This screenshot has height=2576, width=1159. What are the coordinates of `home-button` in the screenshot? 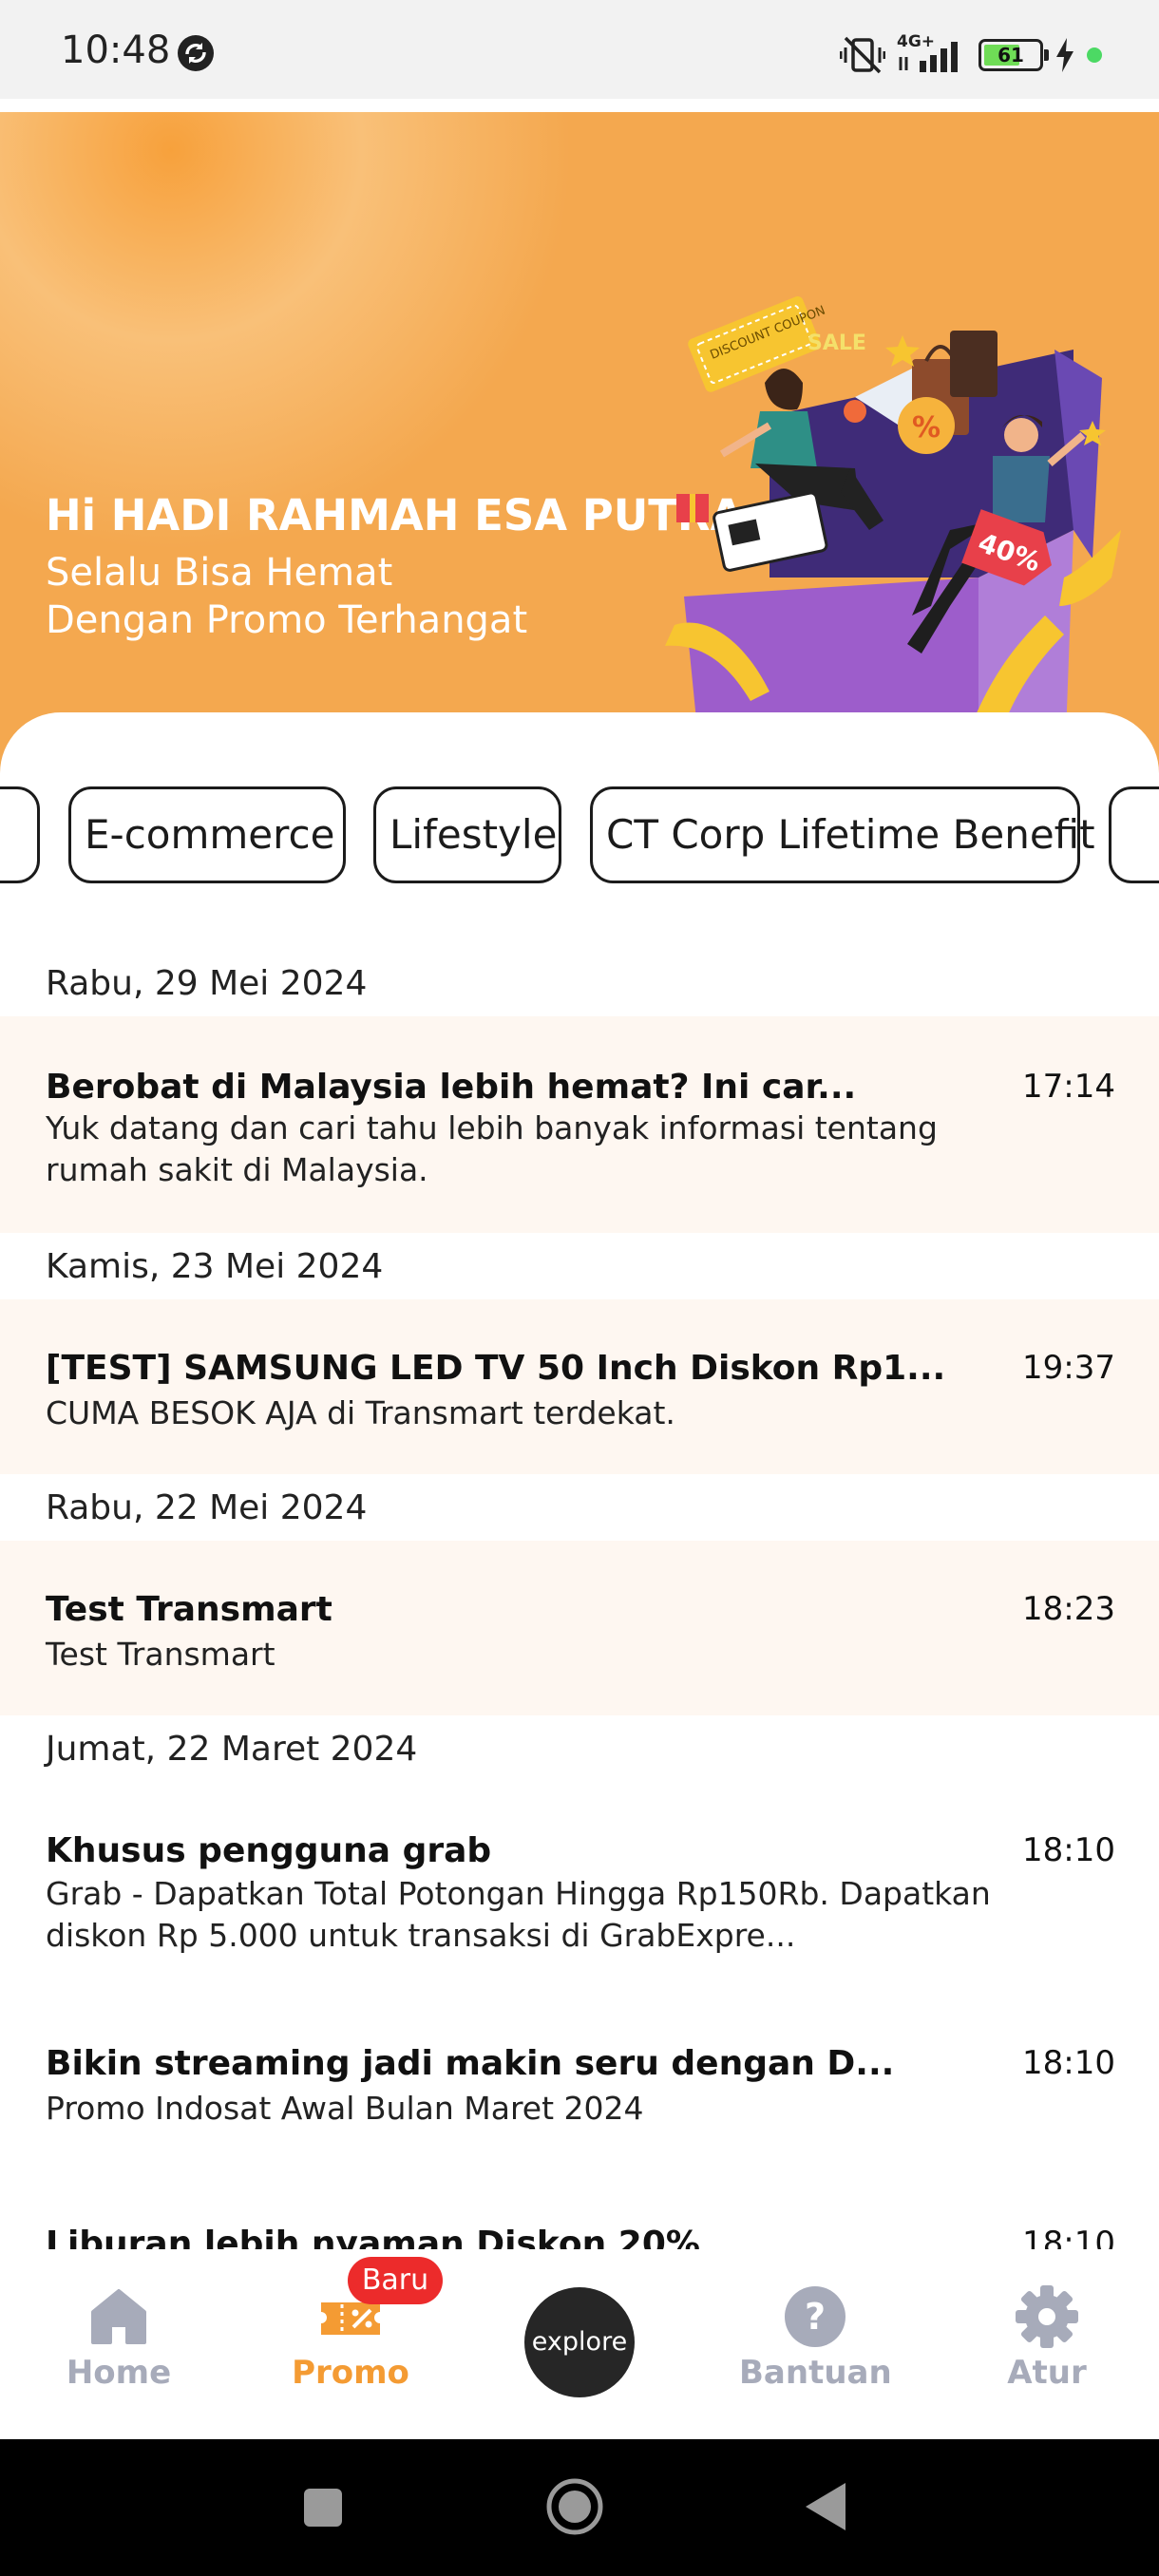 It's located at (574, 2506).